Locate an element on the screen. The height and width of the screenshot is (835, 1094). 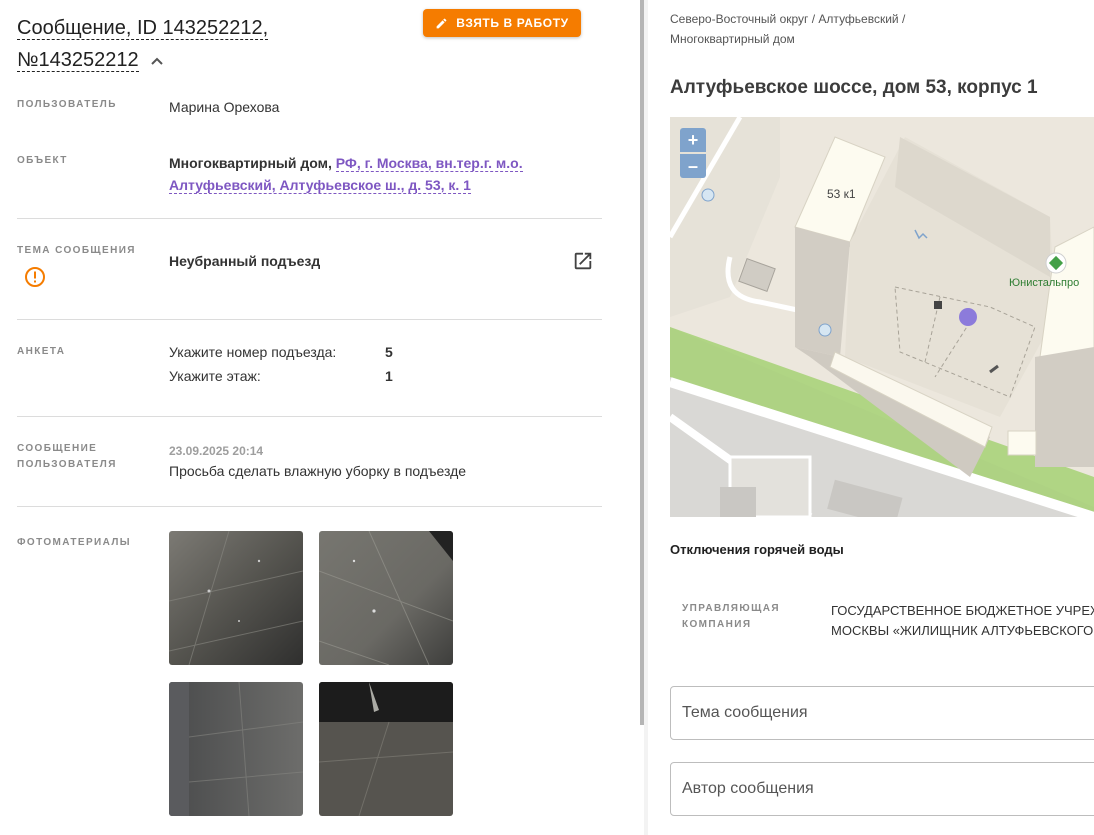
message-author-placeholder: Автор сообщения is located at coordinates (748, 788).